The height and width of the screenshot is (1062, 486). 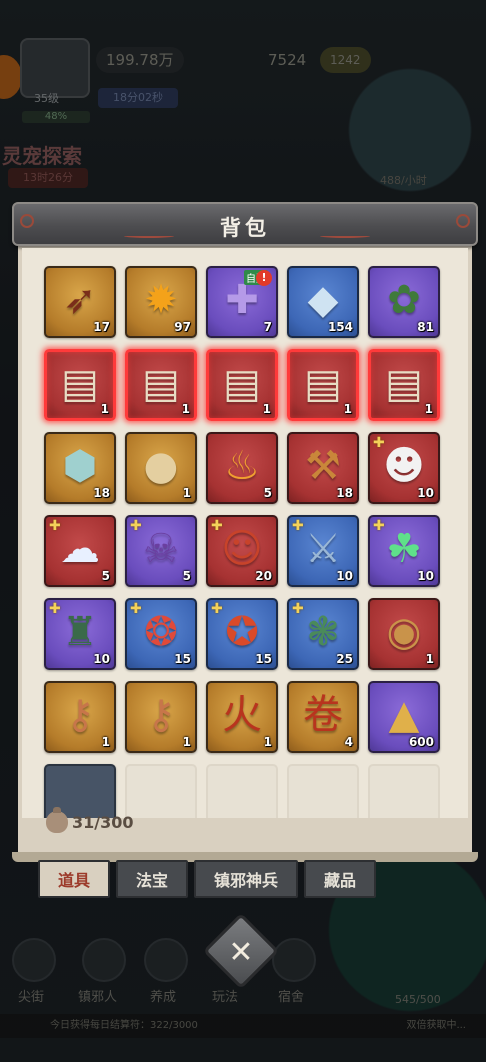 What do you see at coordinates (161, 551) in the screenshot?
I see `item-slot: ☠ ✚ 5` at bounding box center [161, 551].